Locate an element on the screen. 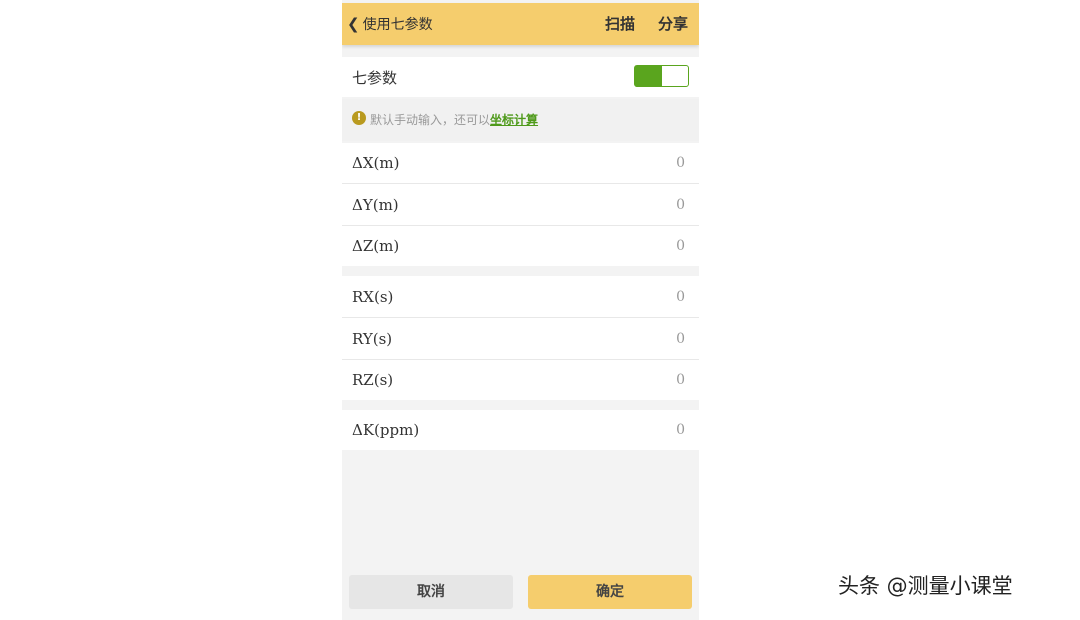 This screenshot has width=1080, height=620. param-label: ΔX(m) is located at coordinates (376, 163).